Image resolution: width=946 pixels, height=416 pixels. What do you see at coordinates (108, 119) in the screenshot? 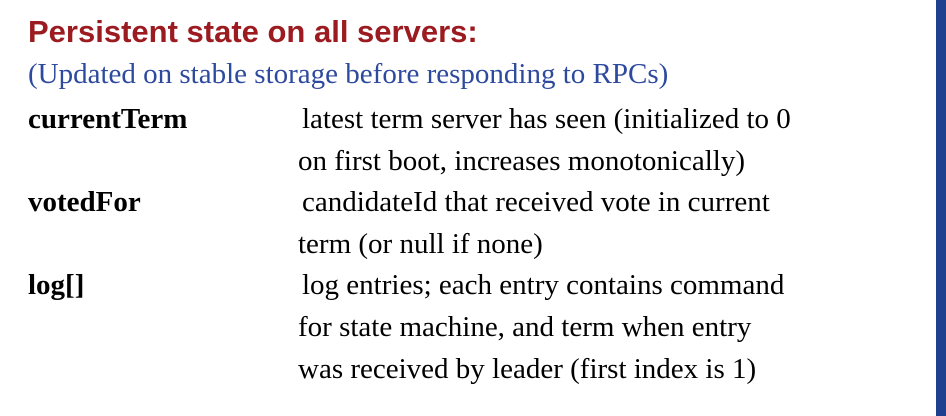
I see `field-name: currentTerm` at bounding box center [108, 119].